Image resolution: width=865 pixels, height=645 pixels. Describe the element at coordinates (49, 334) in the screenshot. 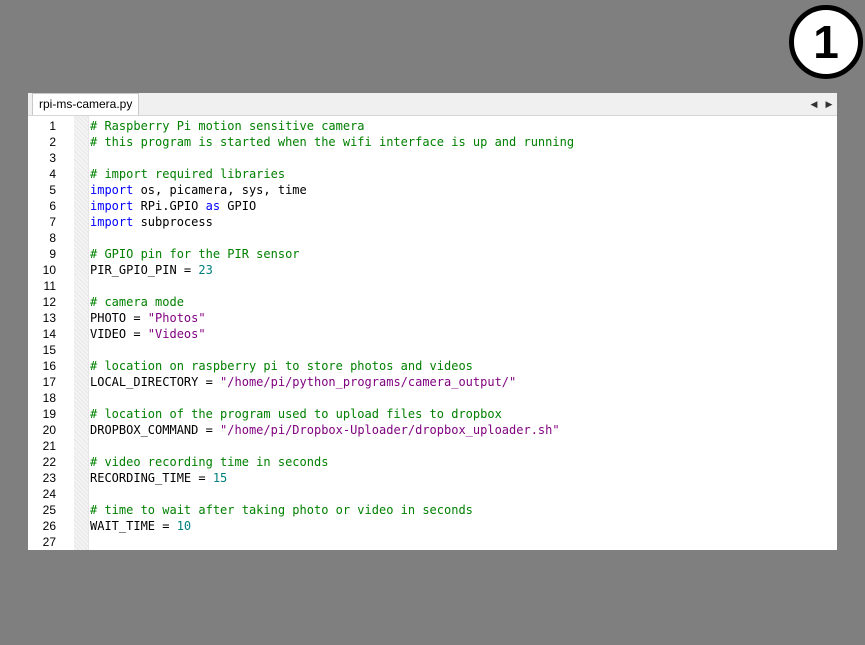

I see `line-number: 14` at that location.